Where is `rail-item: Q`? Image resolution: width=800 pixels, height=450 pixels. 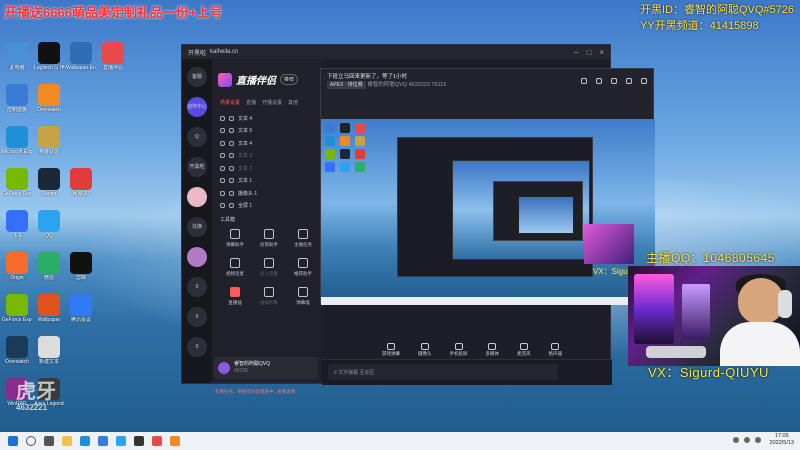
rail-item: Q is located at coordinates (197, 137).